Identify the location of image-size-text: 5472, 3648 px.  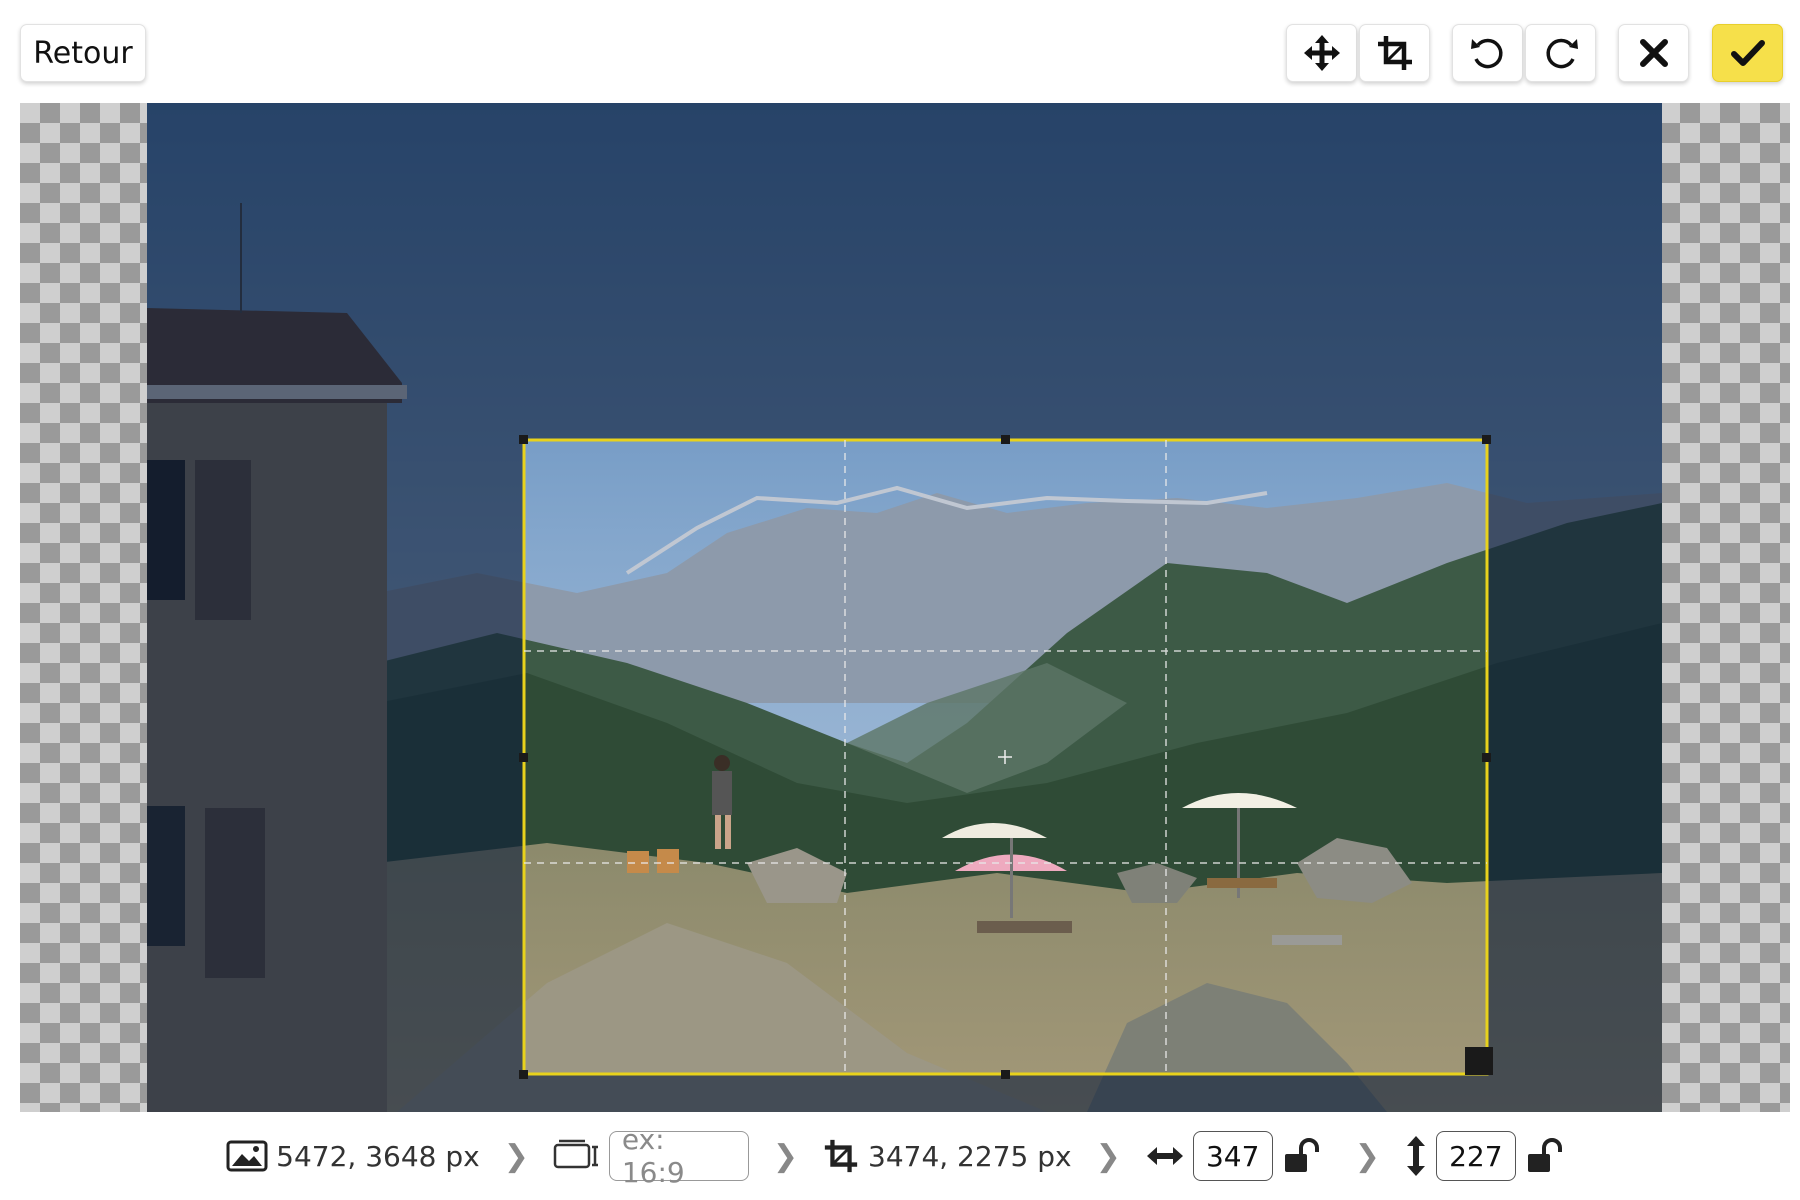
(378, 1156).